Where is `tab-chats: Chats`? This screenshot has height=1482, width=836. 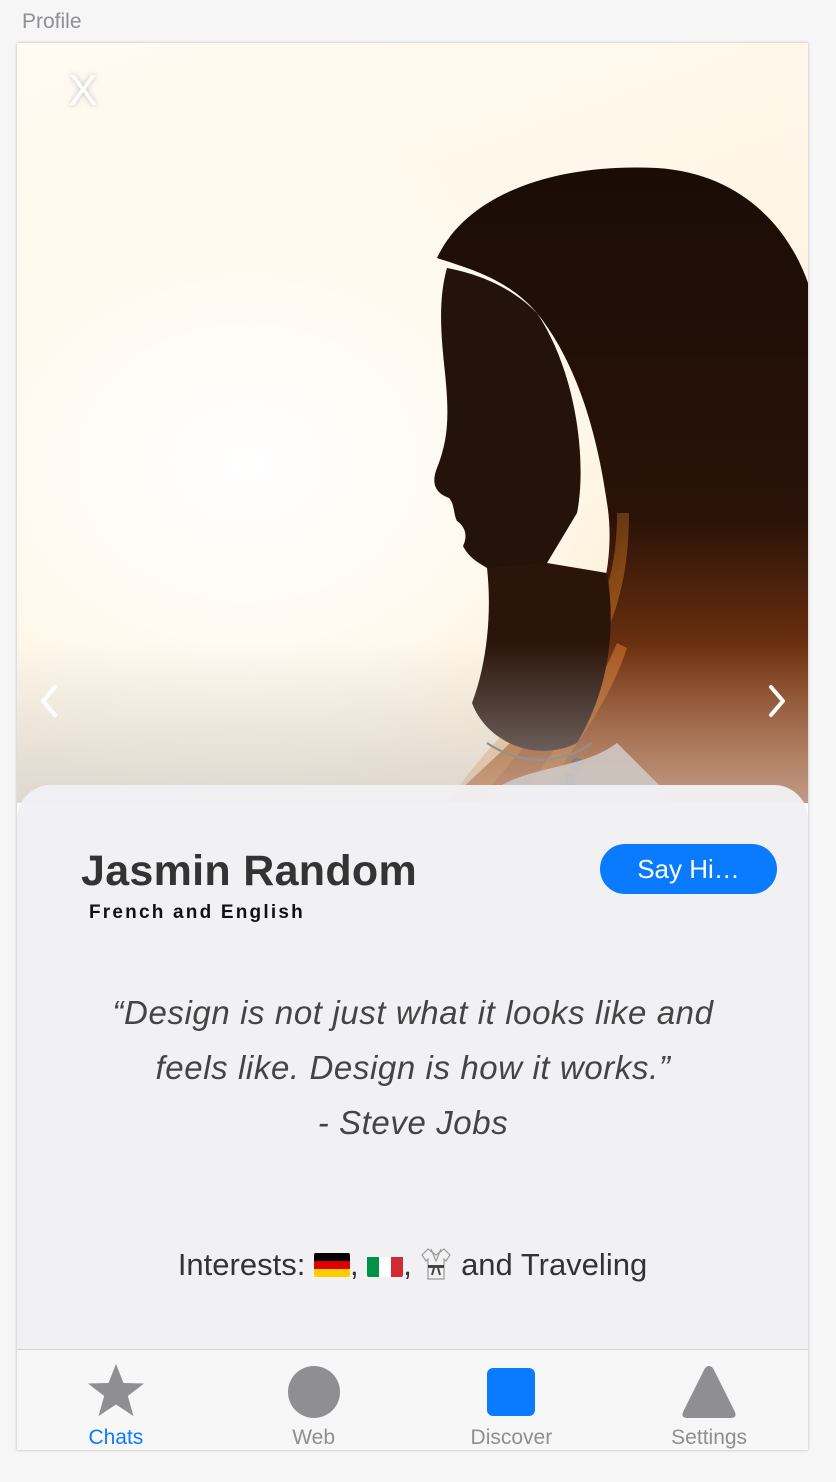
tab-chats: Chats is located at coordinates (116, 1400).